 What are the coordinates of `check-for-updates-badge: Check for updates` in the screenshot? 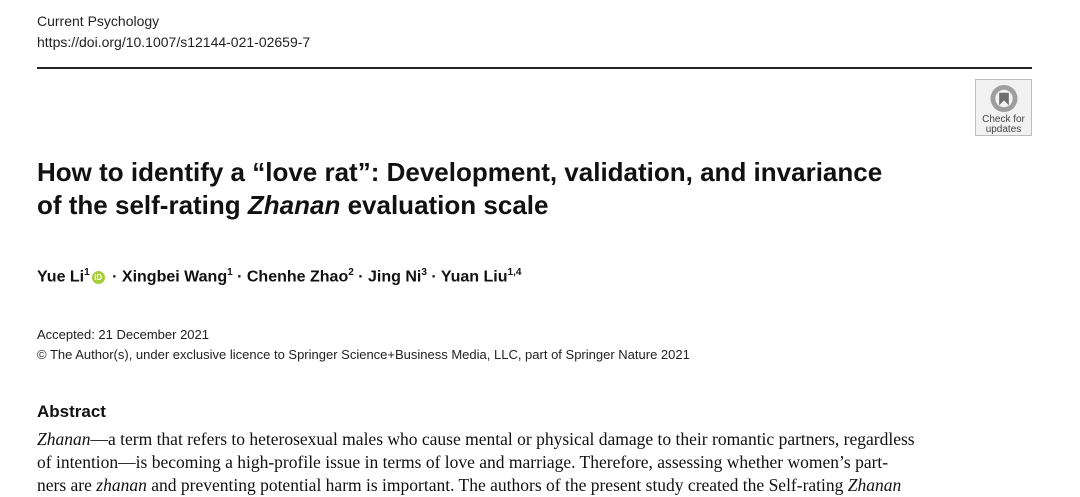 It's located at (1003, 107).